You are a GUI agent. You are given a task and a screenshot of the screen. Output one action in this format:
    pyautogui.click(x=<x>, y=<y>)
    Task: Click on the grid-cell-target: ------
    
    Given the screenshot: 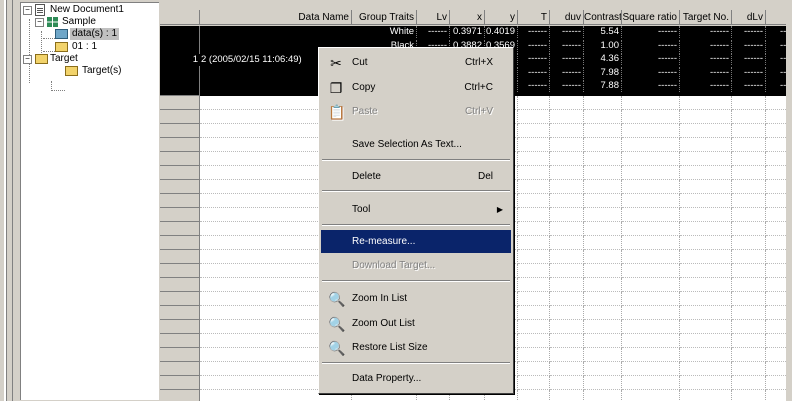 What is the action you would take?
    pyautogui.click(x=706, y=86)
    